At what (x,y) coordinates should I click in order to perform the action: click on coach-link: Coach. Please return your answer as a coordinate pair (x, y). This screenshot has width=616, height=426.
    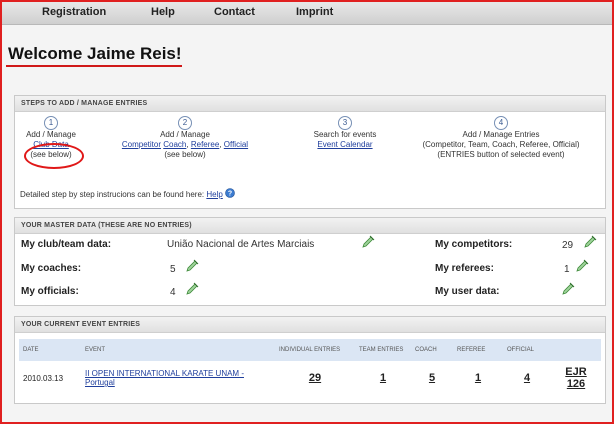
    Looking at the image, I should click on (174, 144).